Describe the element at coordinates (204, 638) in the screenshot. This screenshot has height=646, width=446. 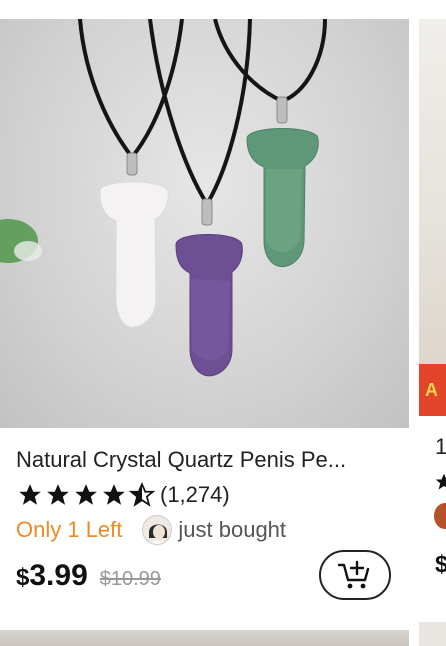
I see `next-row-product-image` at that location.